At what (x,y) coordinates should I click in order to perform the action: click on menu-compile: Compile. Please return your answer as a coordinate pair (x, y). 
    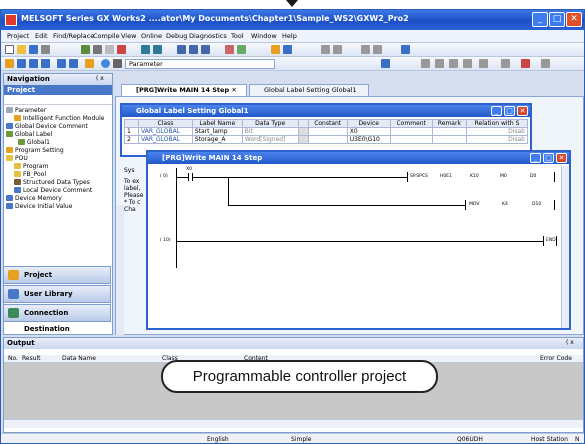
    Looking at the image, I should click on (106, 36).